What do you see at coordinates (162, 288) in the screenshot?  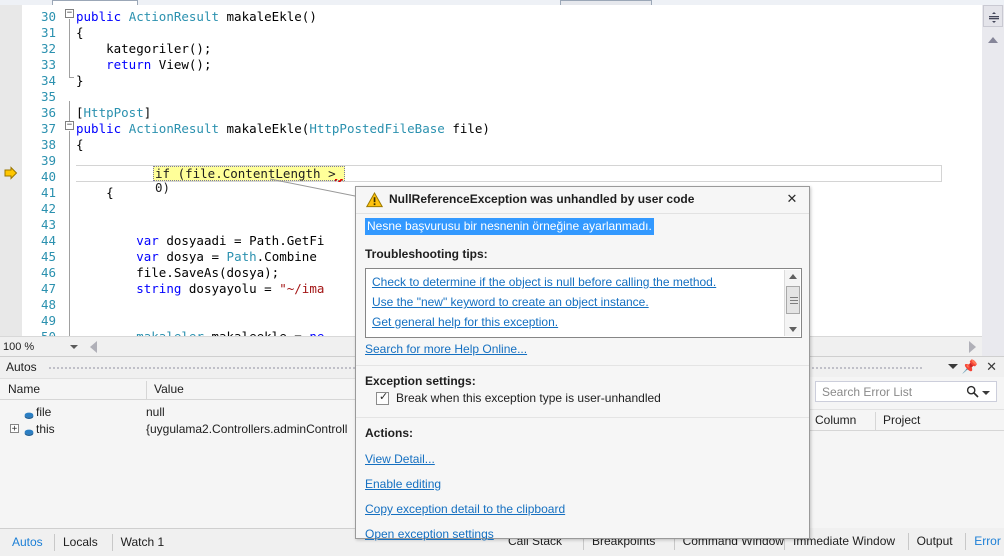 I see `code-token: string` at bounding box center [162, 288].